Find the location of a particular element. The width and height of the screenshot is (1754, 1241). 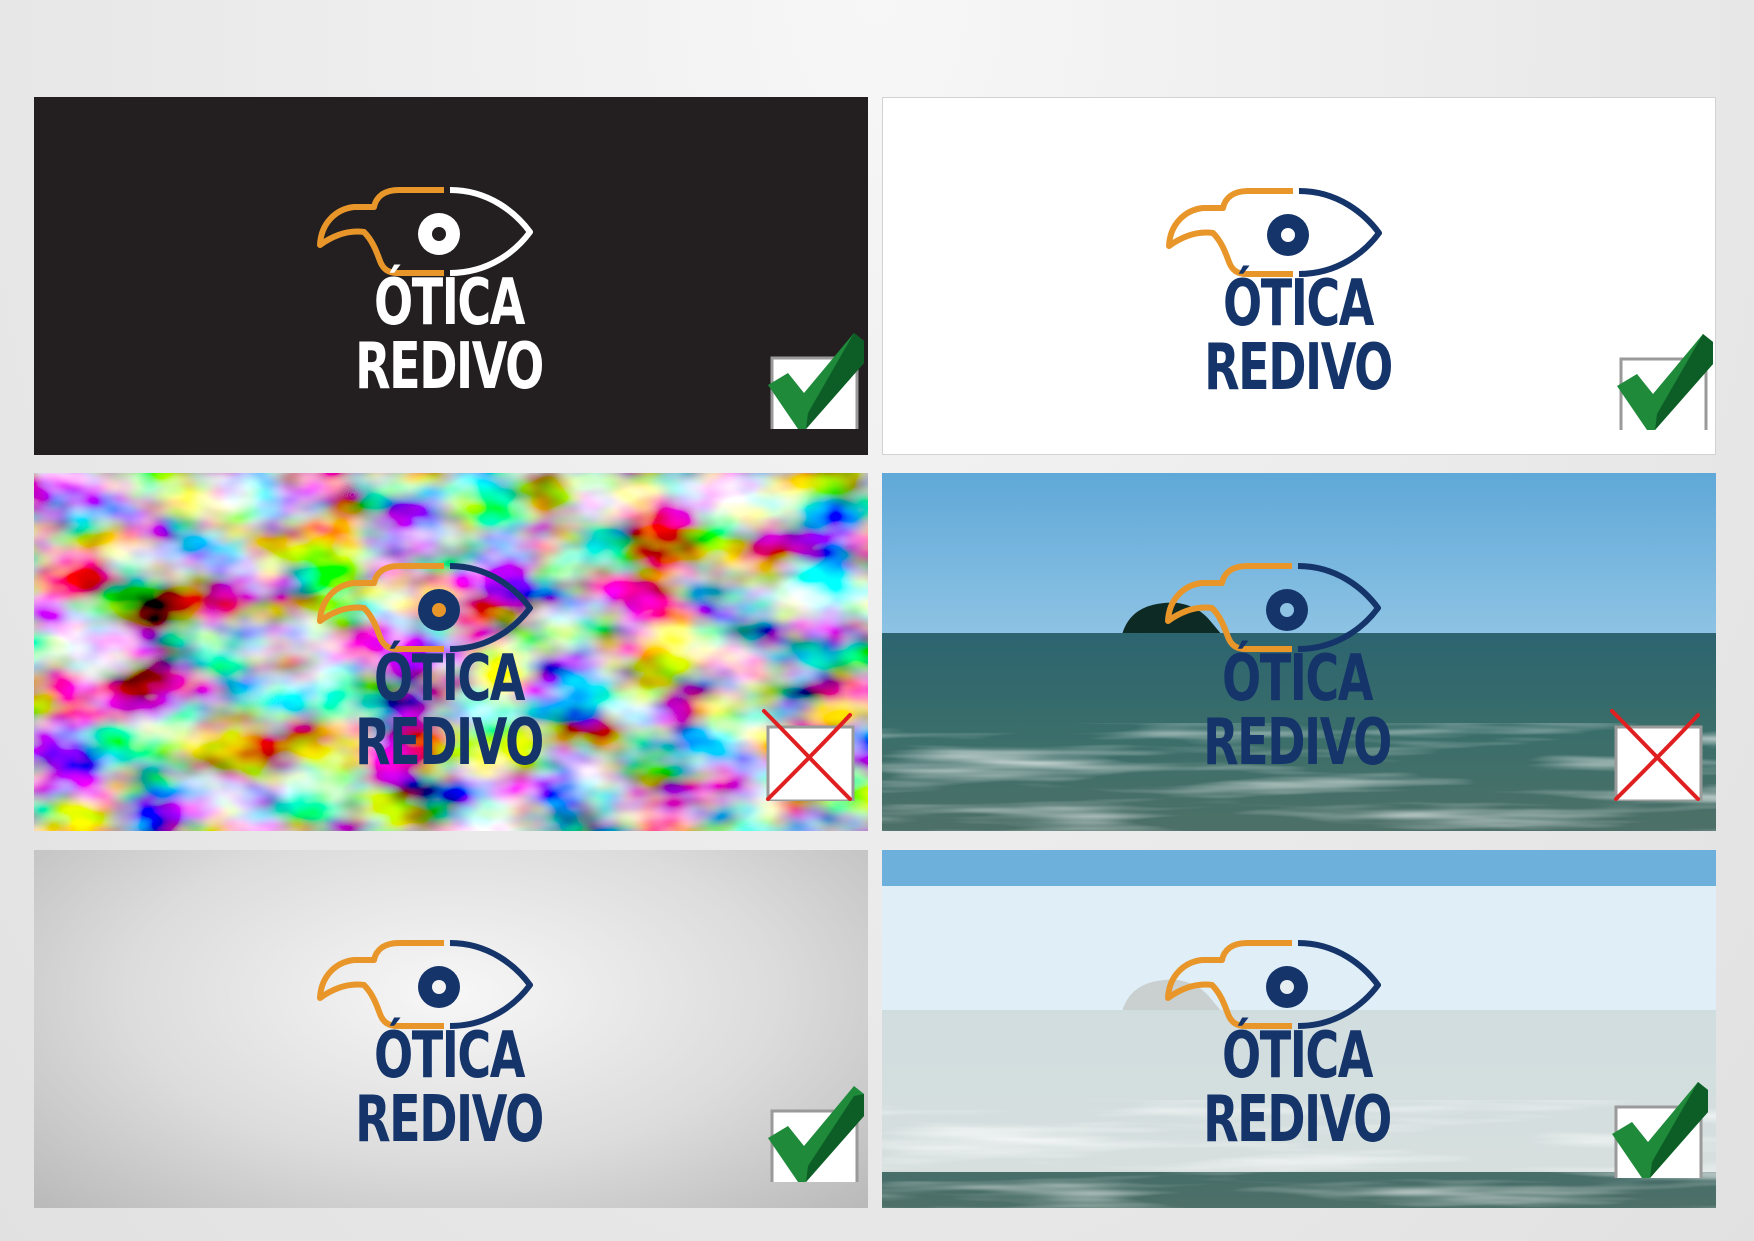

logo-panel-black: ÓTICA REDIVO is located at coordinates (451, 276).